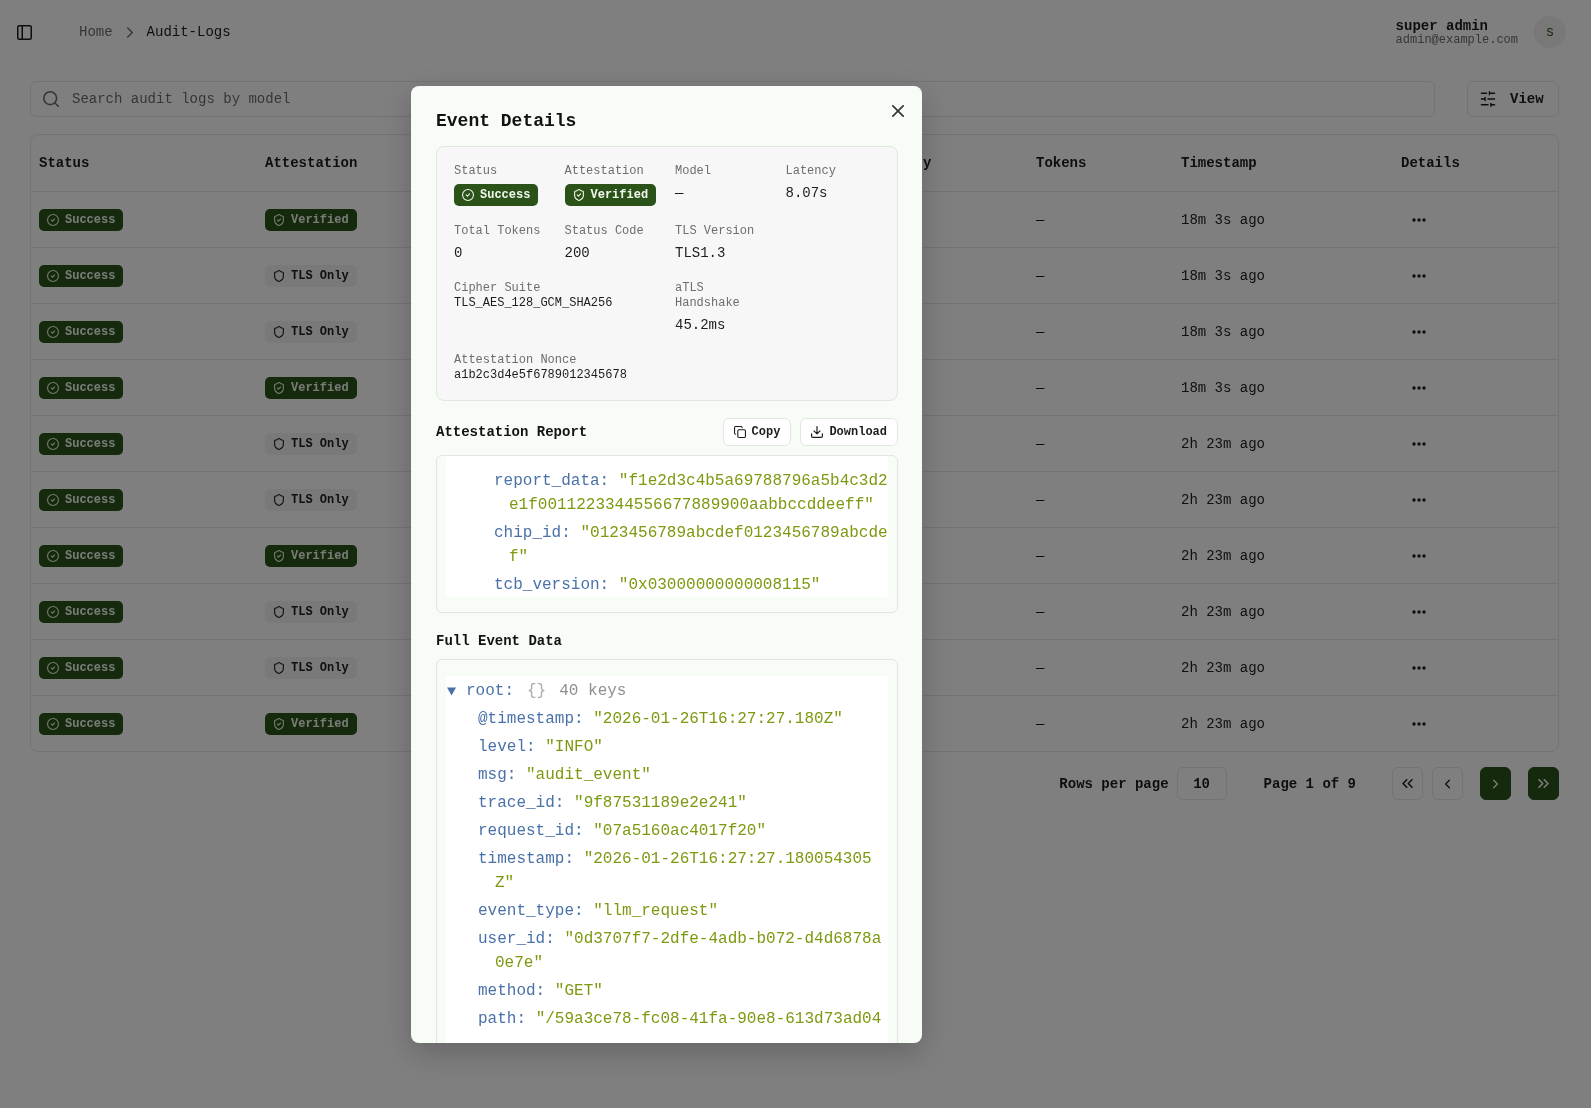  Describe the element at coordinates (451, 691) in the screenshot. I see `caret-down-icon` at that location.